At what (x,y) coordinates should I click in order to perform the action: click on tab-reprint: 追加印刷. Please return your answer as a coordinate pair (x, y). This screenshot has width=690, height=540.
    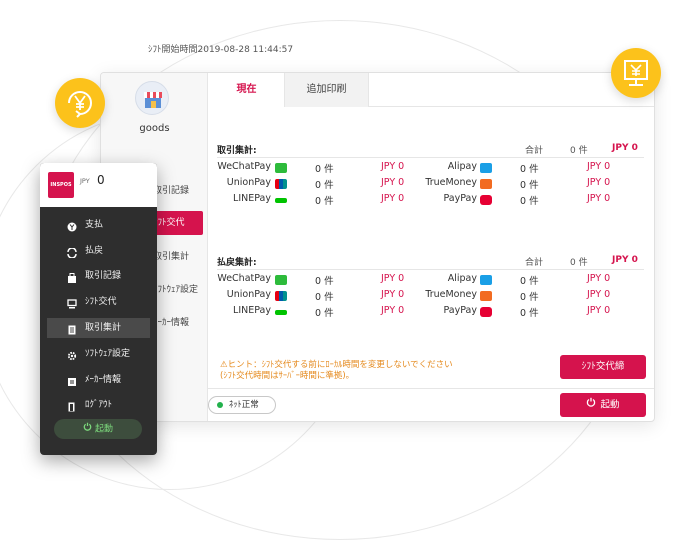
    Looking at the image, I should click on (327, 90).